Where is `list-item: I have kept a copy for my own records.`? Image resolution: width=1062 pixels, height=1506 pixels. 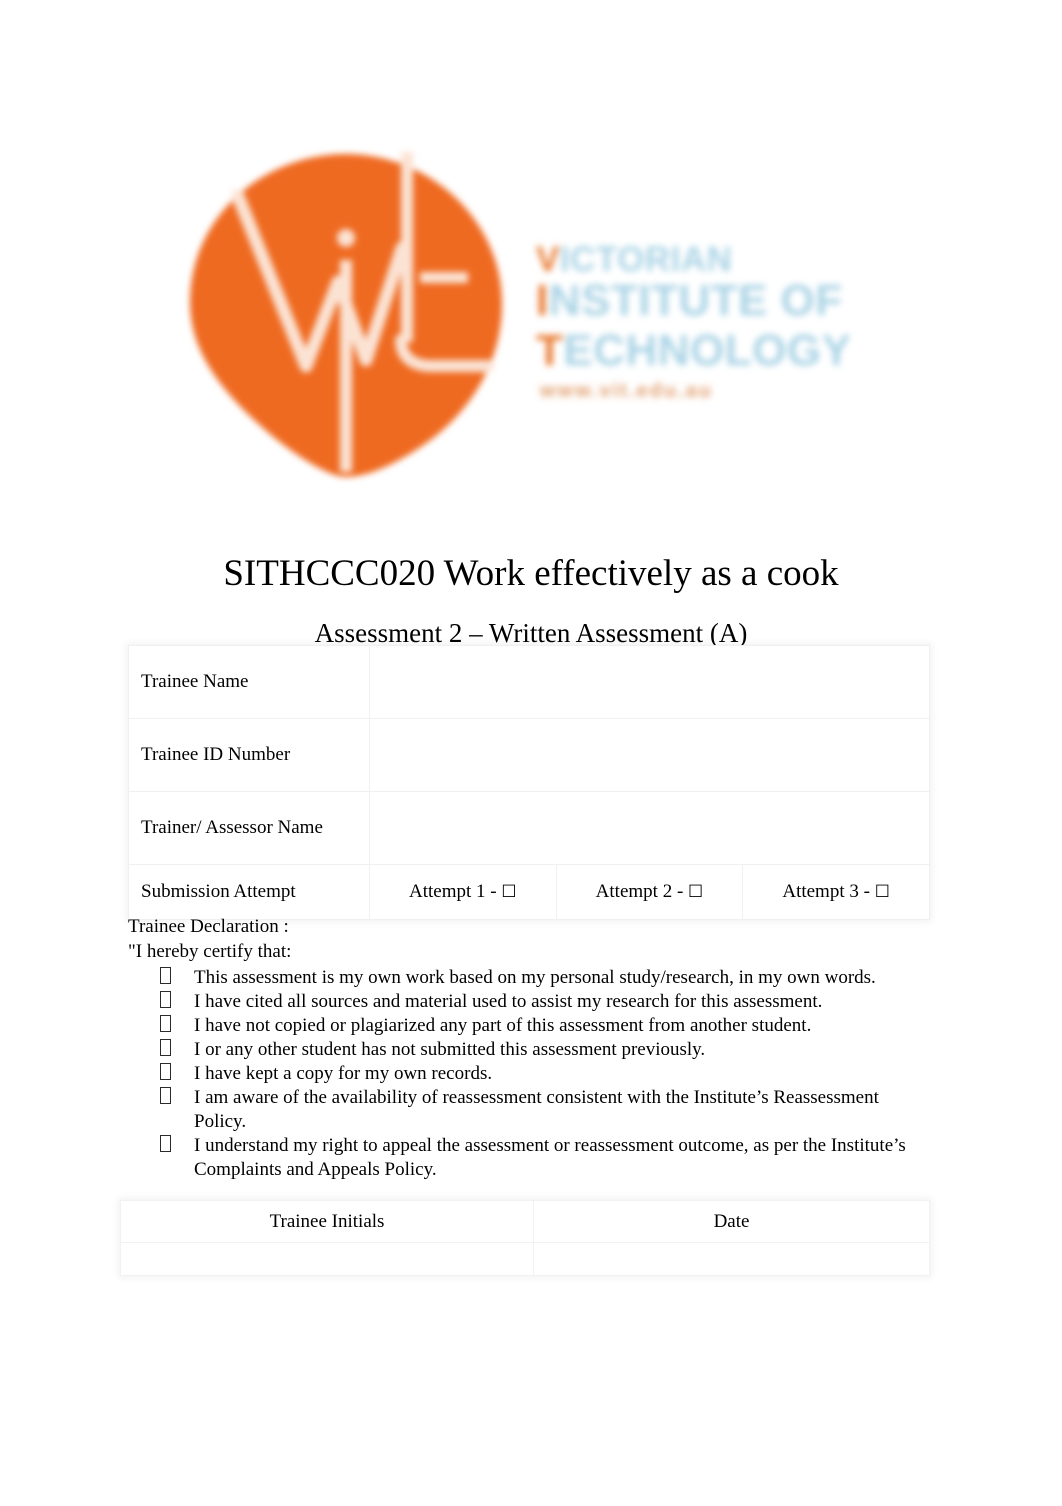
list-item: I have kept a copy for my own records. is located at coordinates (528, 1074).